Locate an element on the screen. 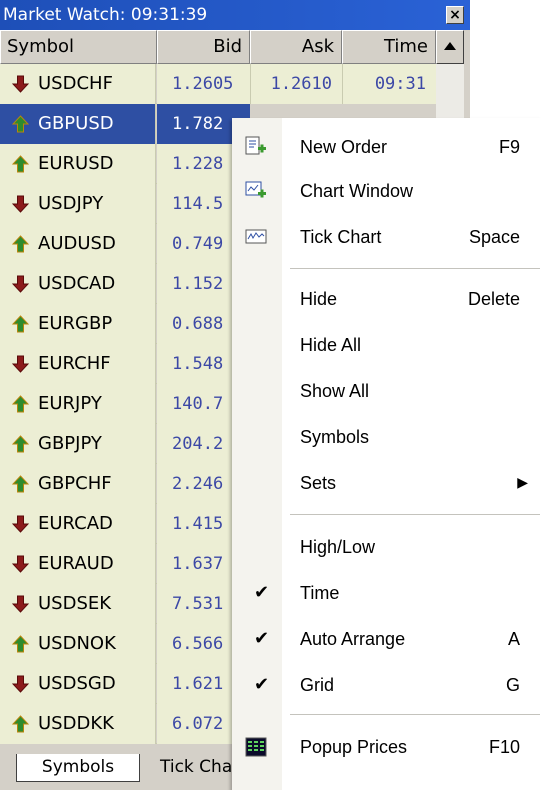 Image resolution: width=542 pixels, height=790 pixels. tick-chart-icon is located at coordinates (256, 236).